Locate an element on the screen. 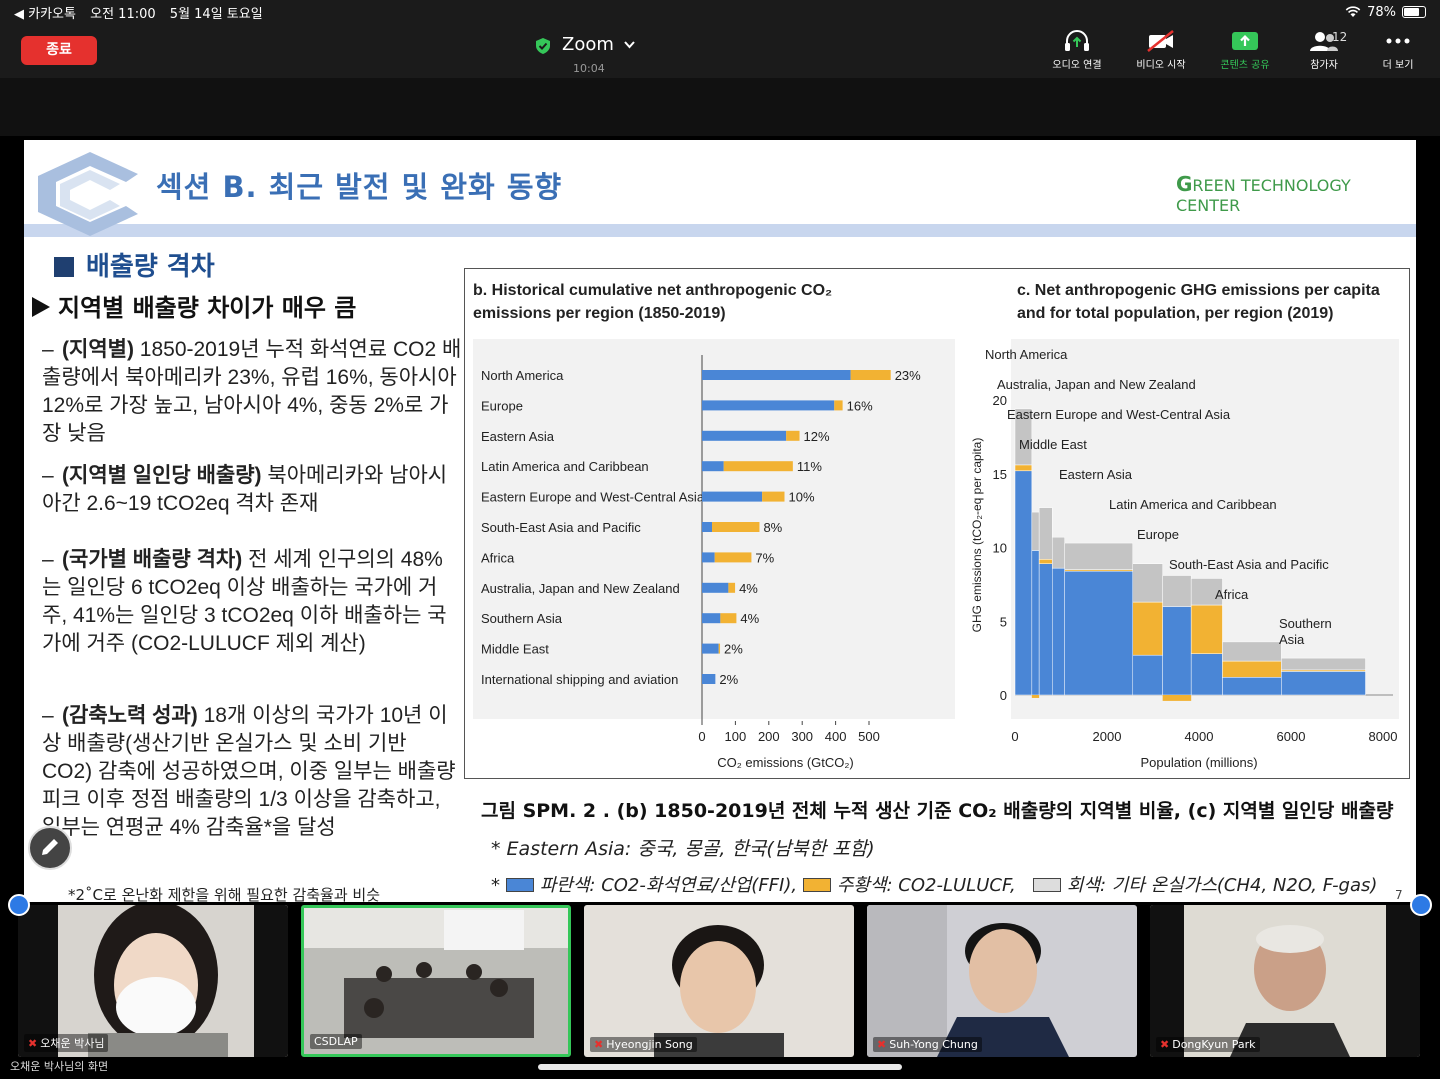  chart-b-category-label: International shipping and aviation is located at coordinates (579, 679).